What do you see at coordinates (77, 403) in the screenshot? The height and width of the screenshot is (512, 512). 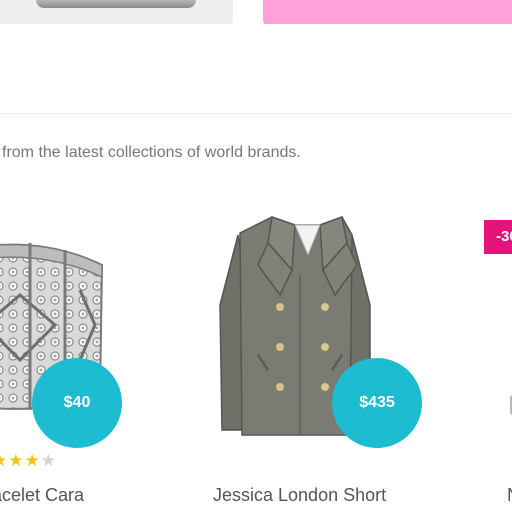 I see `price-badge: $40` at bounding box center [77, 403].